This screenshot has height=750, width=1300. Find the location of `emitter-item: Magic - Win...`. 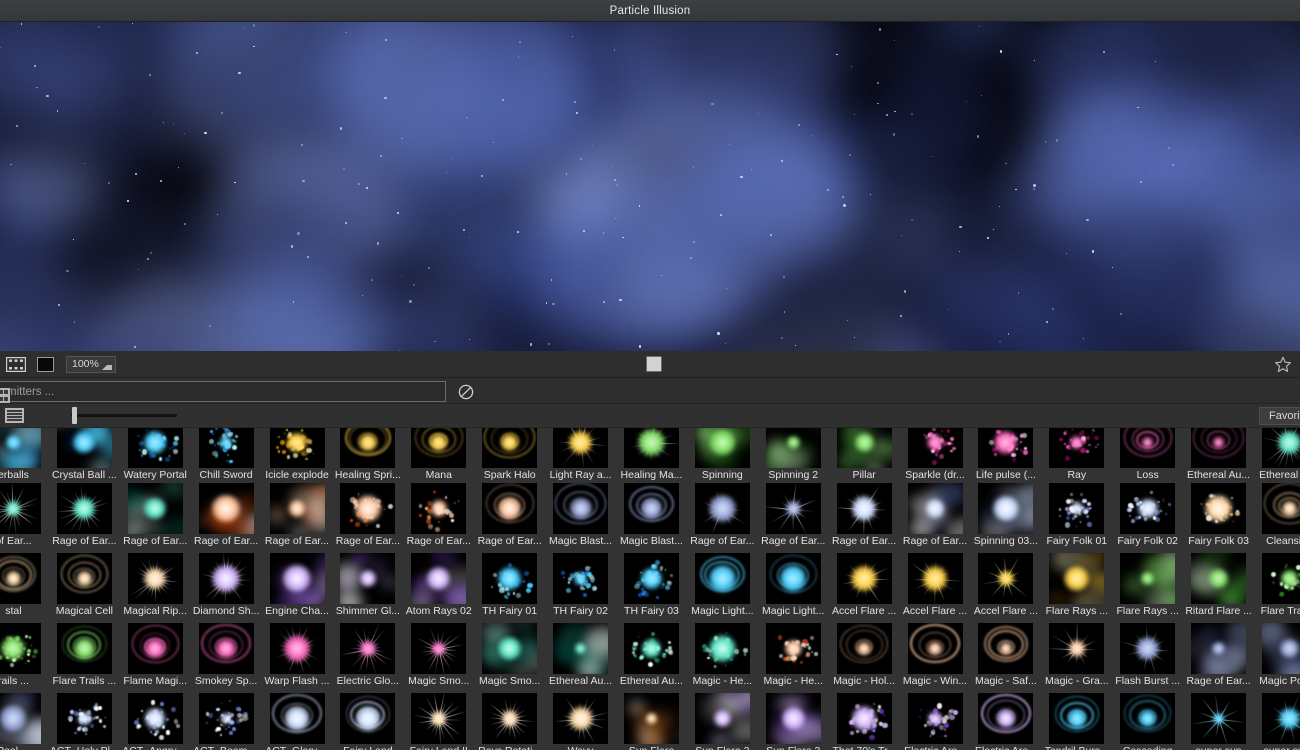

emitter-item: Magic - Win... is located at coordinates (935, 657).